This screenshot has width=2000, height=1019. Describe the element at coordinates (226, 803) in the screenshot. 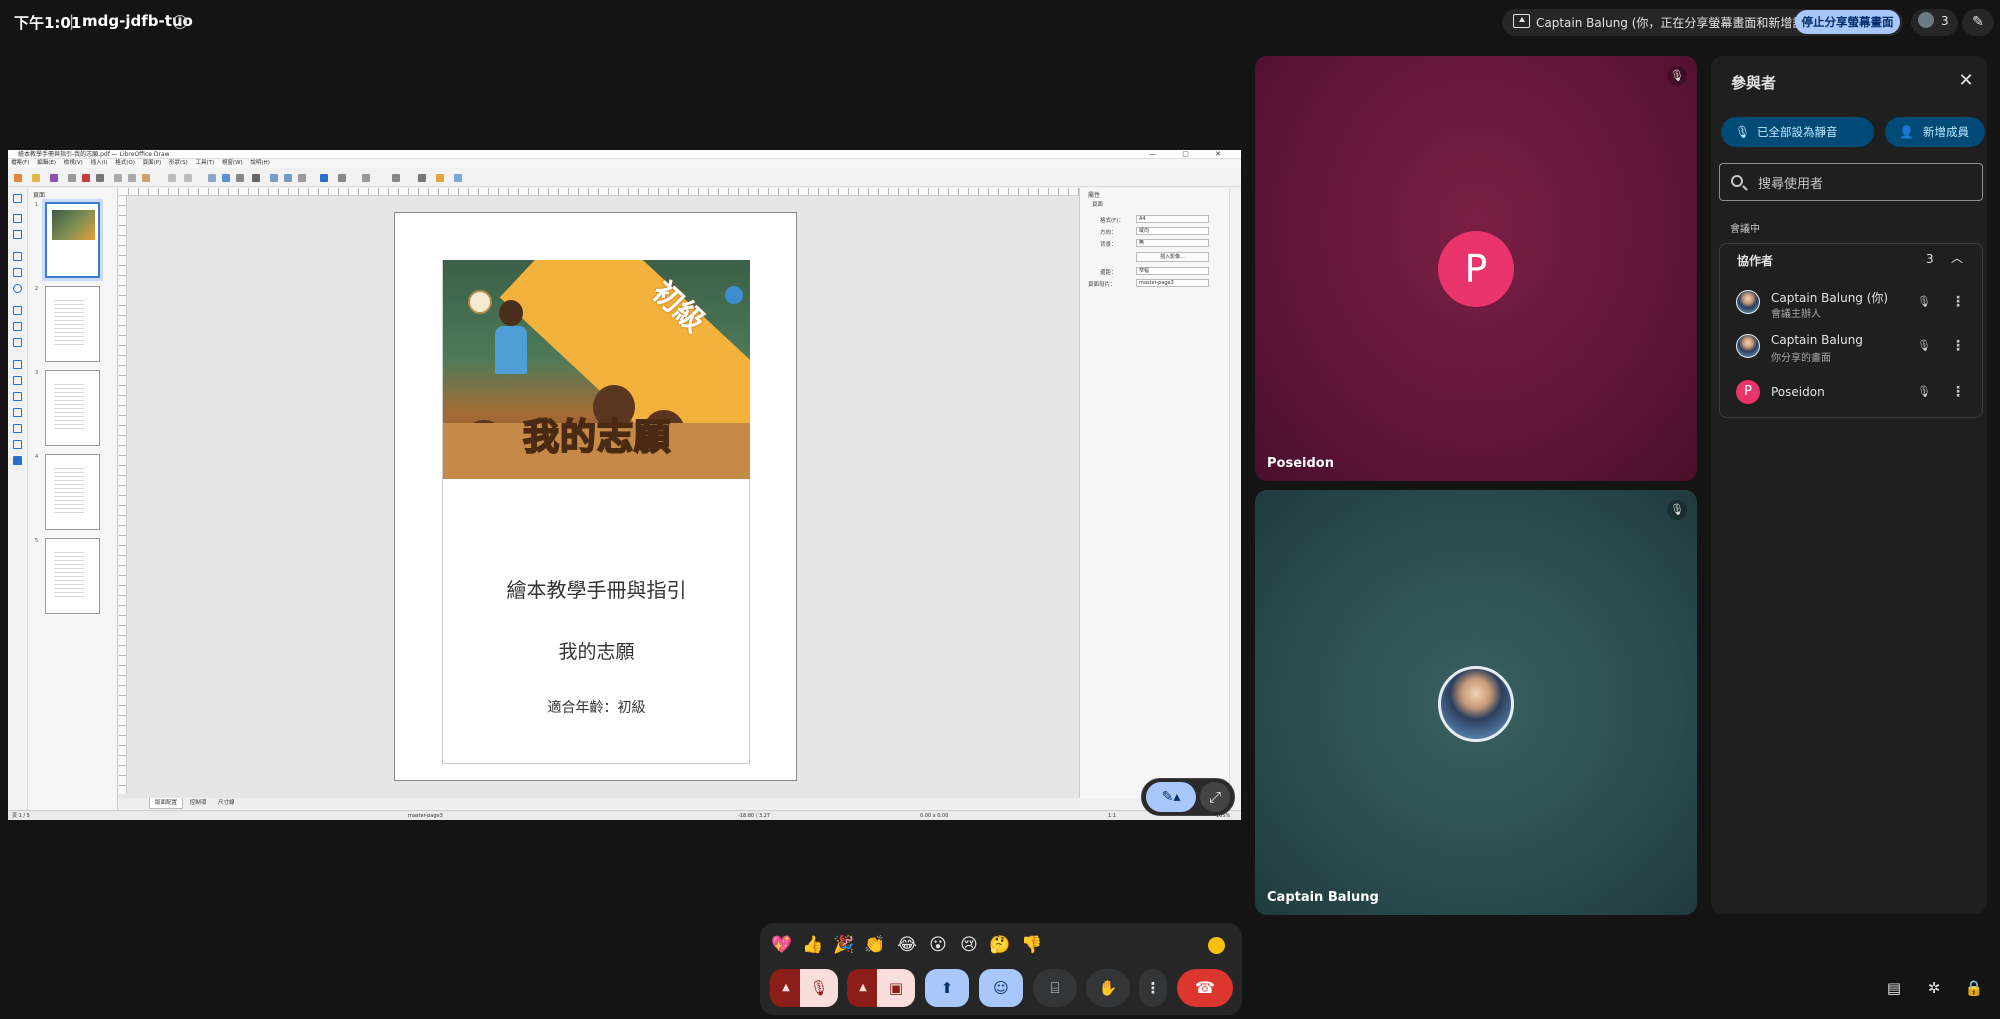

I see `tab-dimension-lines: 尺寸線` at that location.